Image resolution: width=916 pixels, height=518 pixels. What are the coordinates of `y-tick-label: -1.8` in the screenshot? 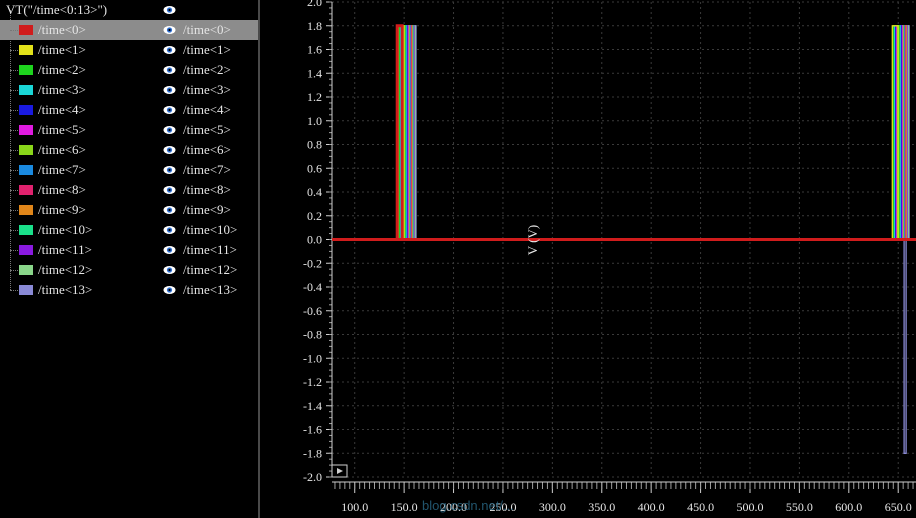 It's located at (312, 453).